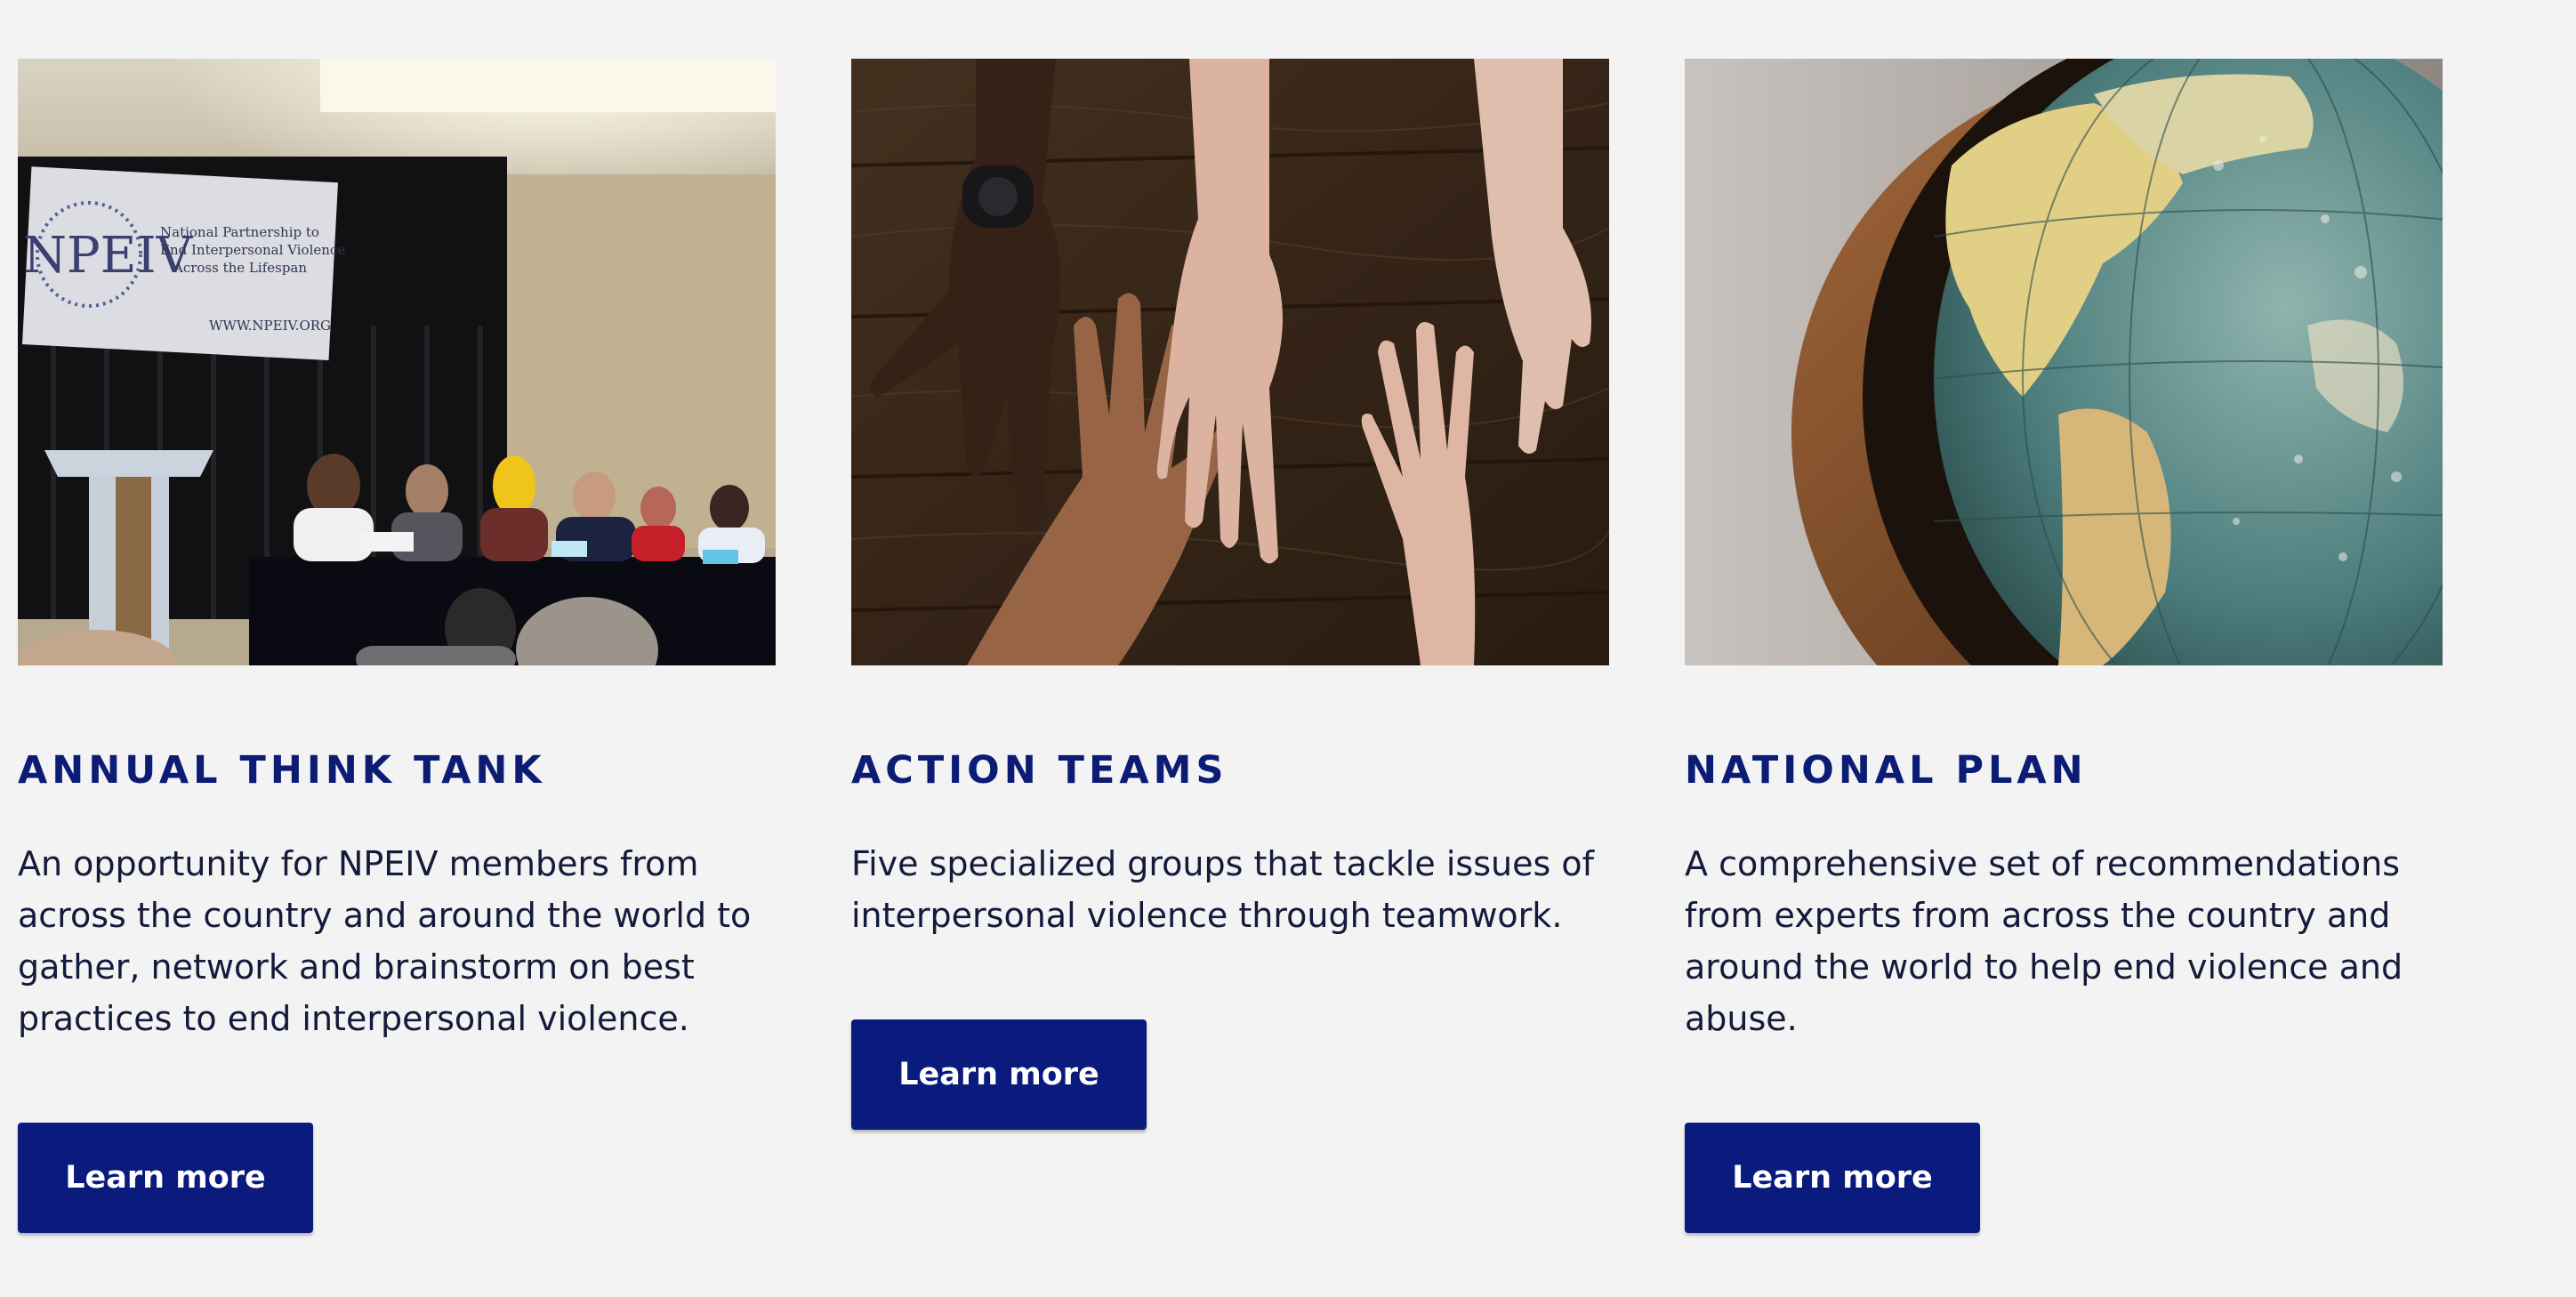  I want to click on hands-on-table-photo, so click(1230, 362).